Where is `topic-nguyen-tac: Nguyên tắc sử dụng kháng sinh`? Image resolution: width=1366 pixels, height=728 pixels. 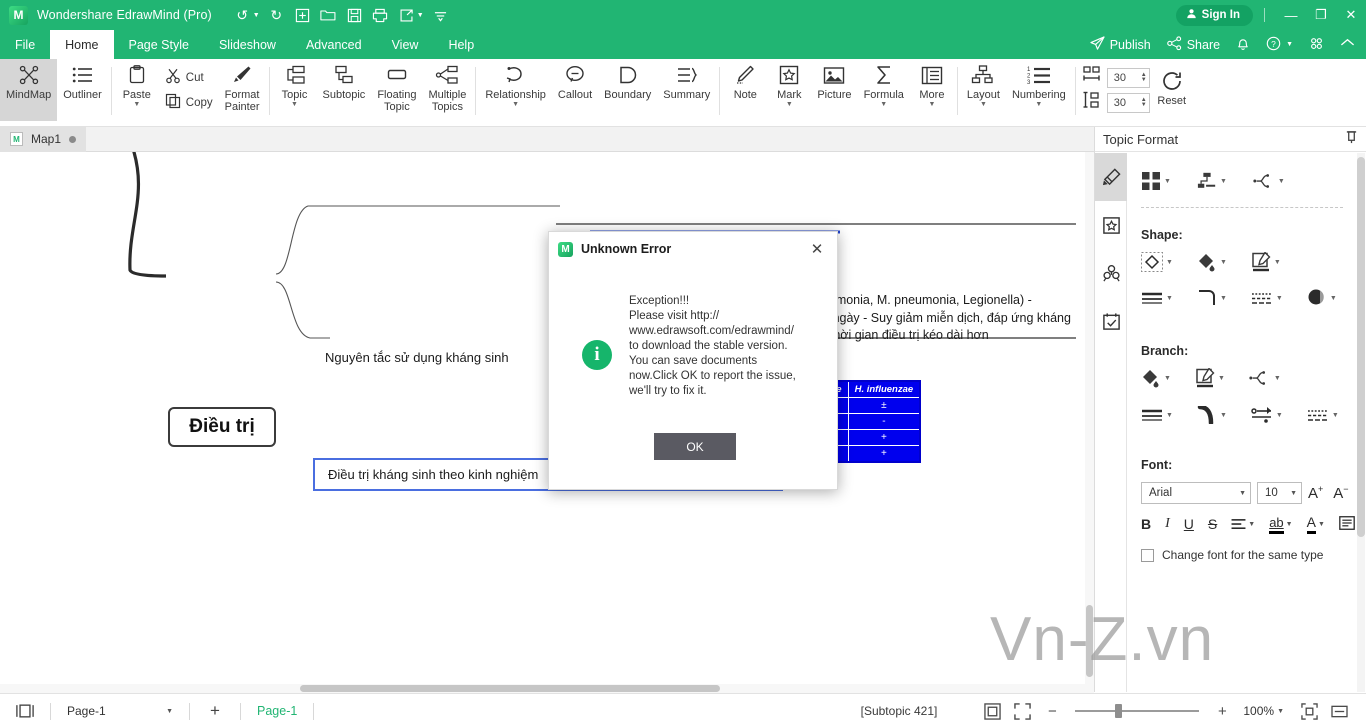
topic-nguyen-tac: Nguyên tắc sử dụng kháng sinh is located at coordinates (417, 357).